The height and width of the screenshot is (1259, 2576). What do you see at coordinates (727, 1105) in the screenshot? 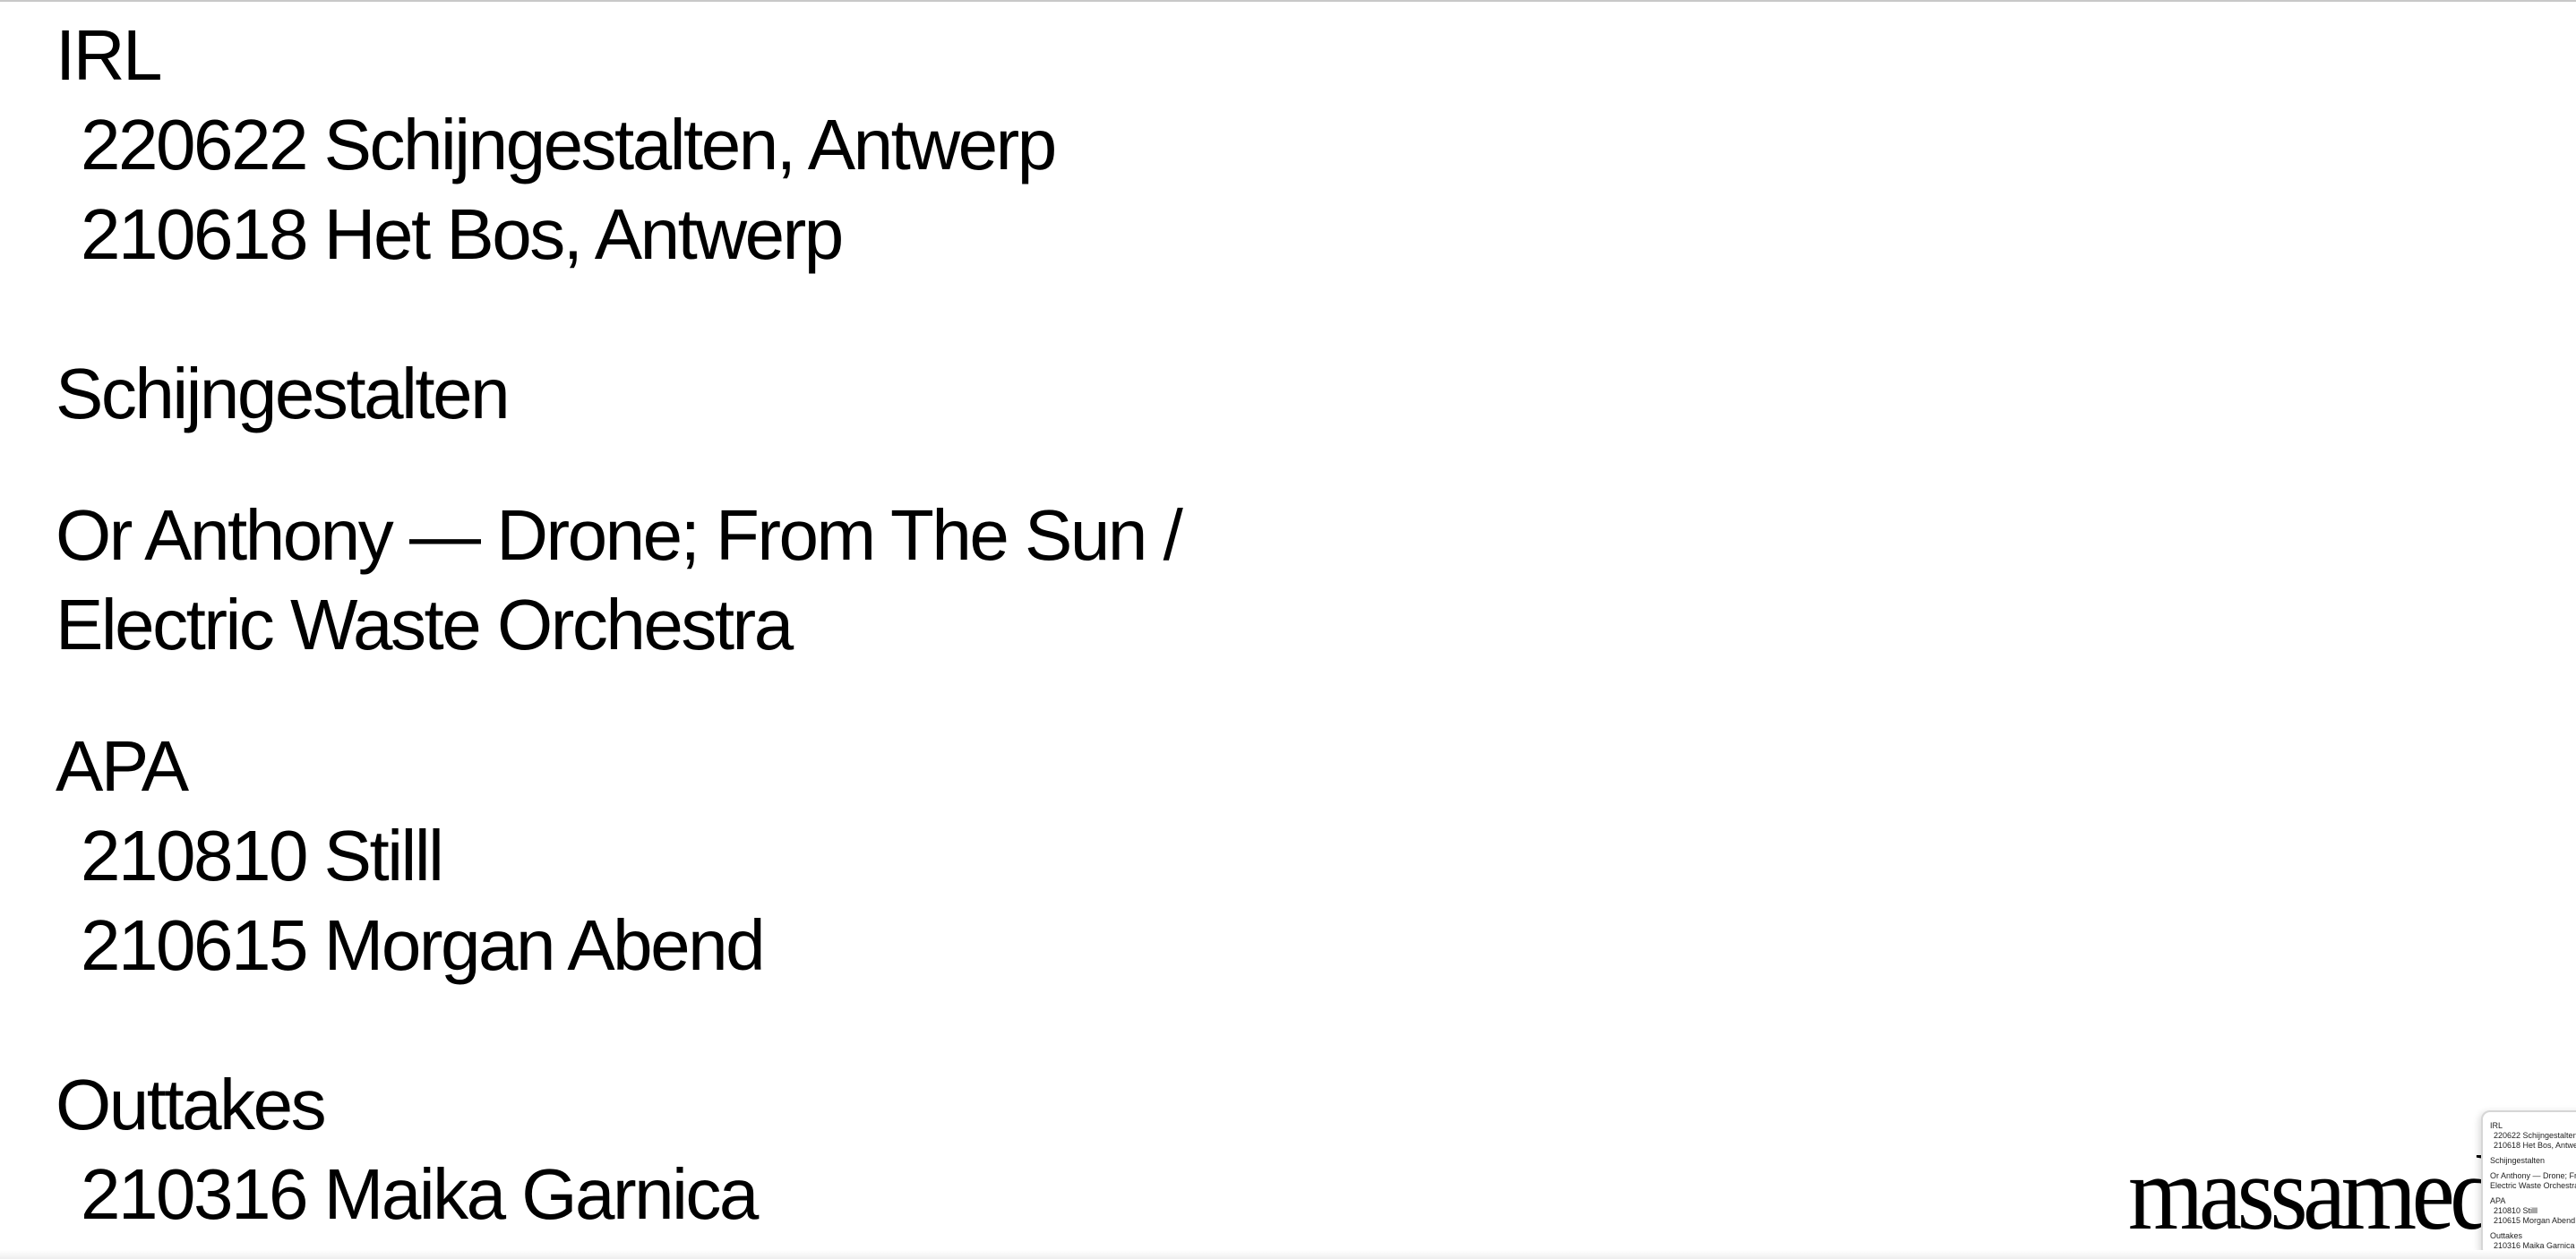
I see `section-heading-outtakes: Outtakes` at bounding box center [727, 1105].